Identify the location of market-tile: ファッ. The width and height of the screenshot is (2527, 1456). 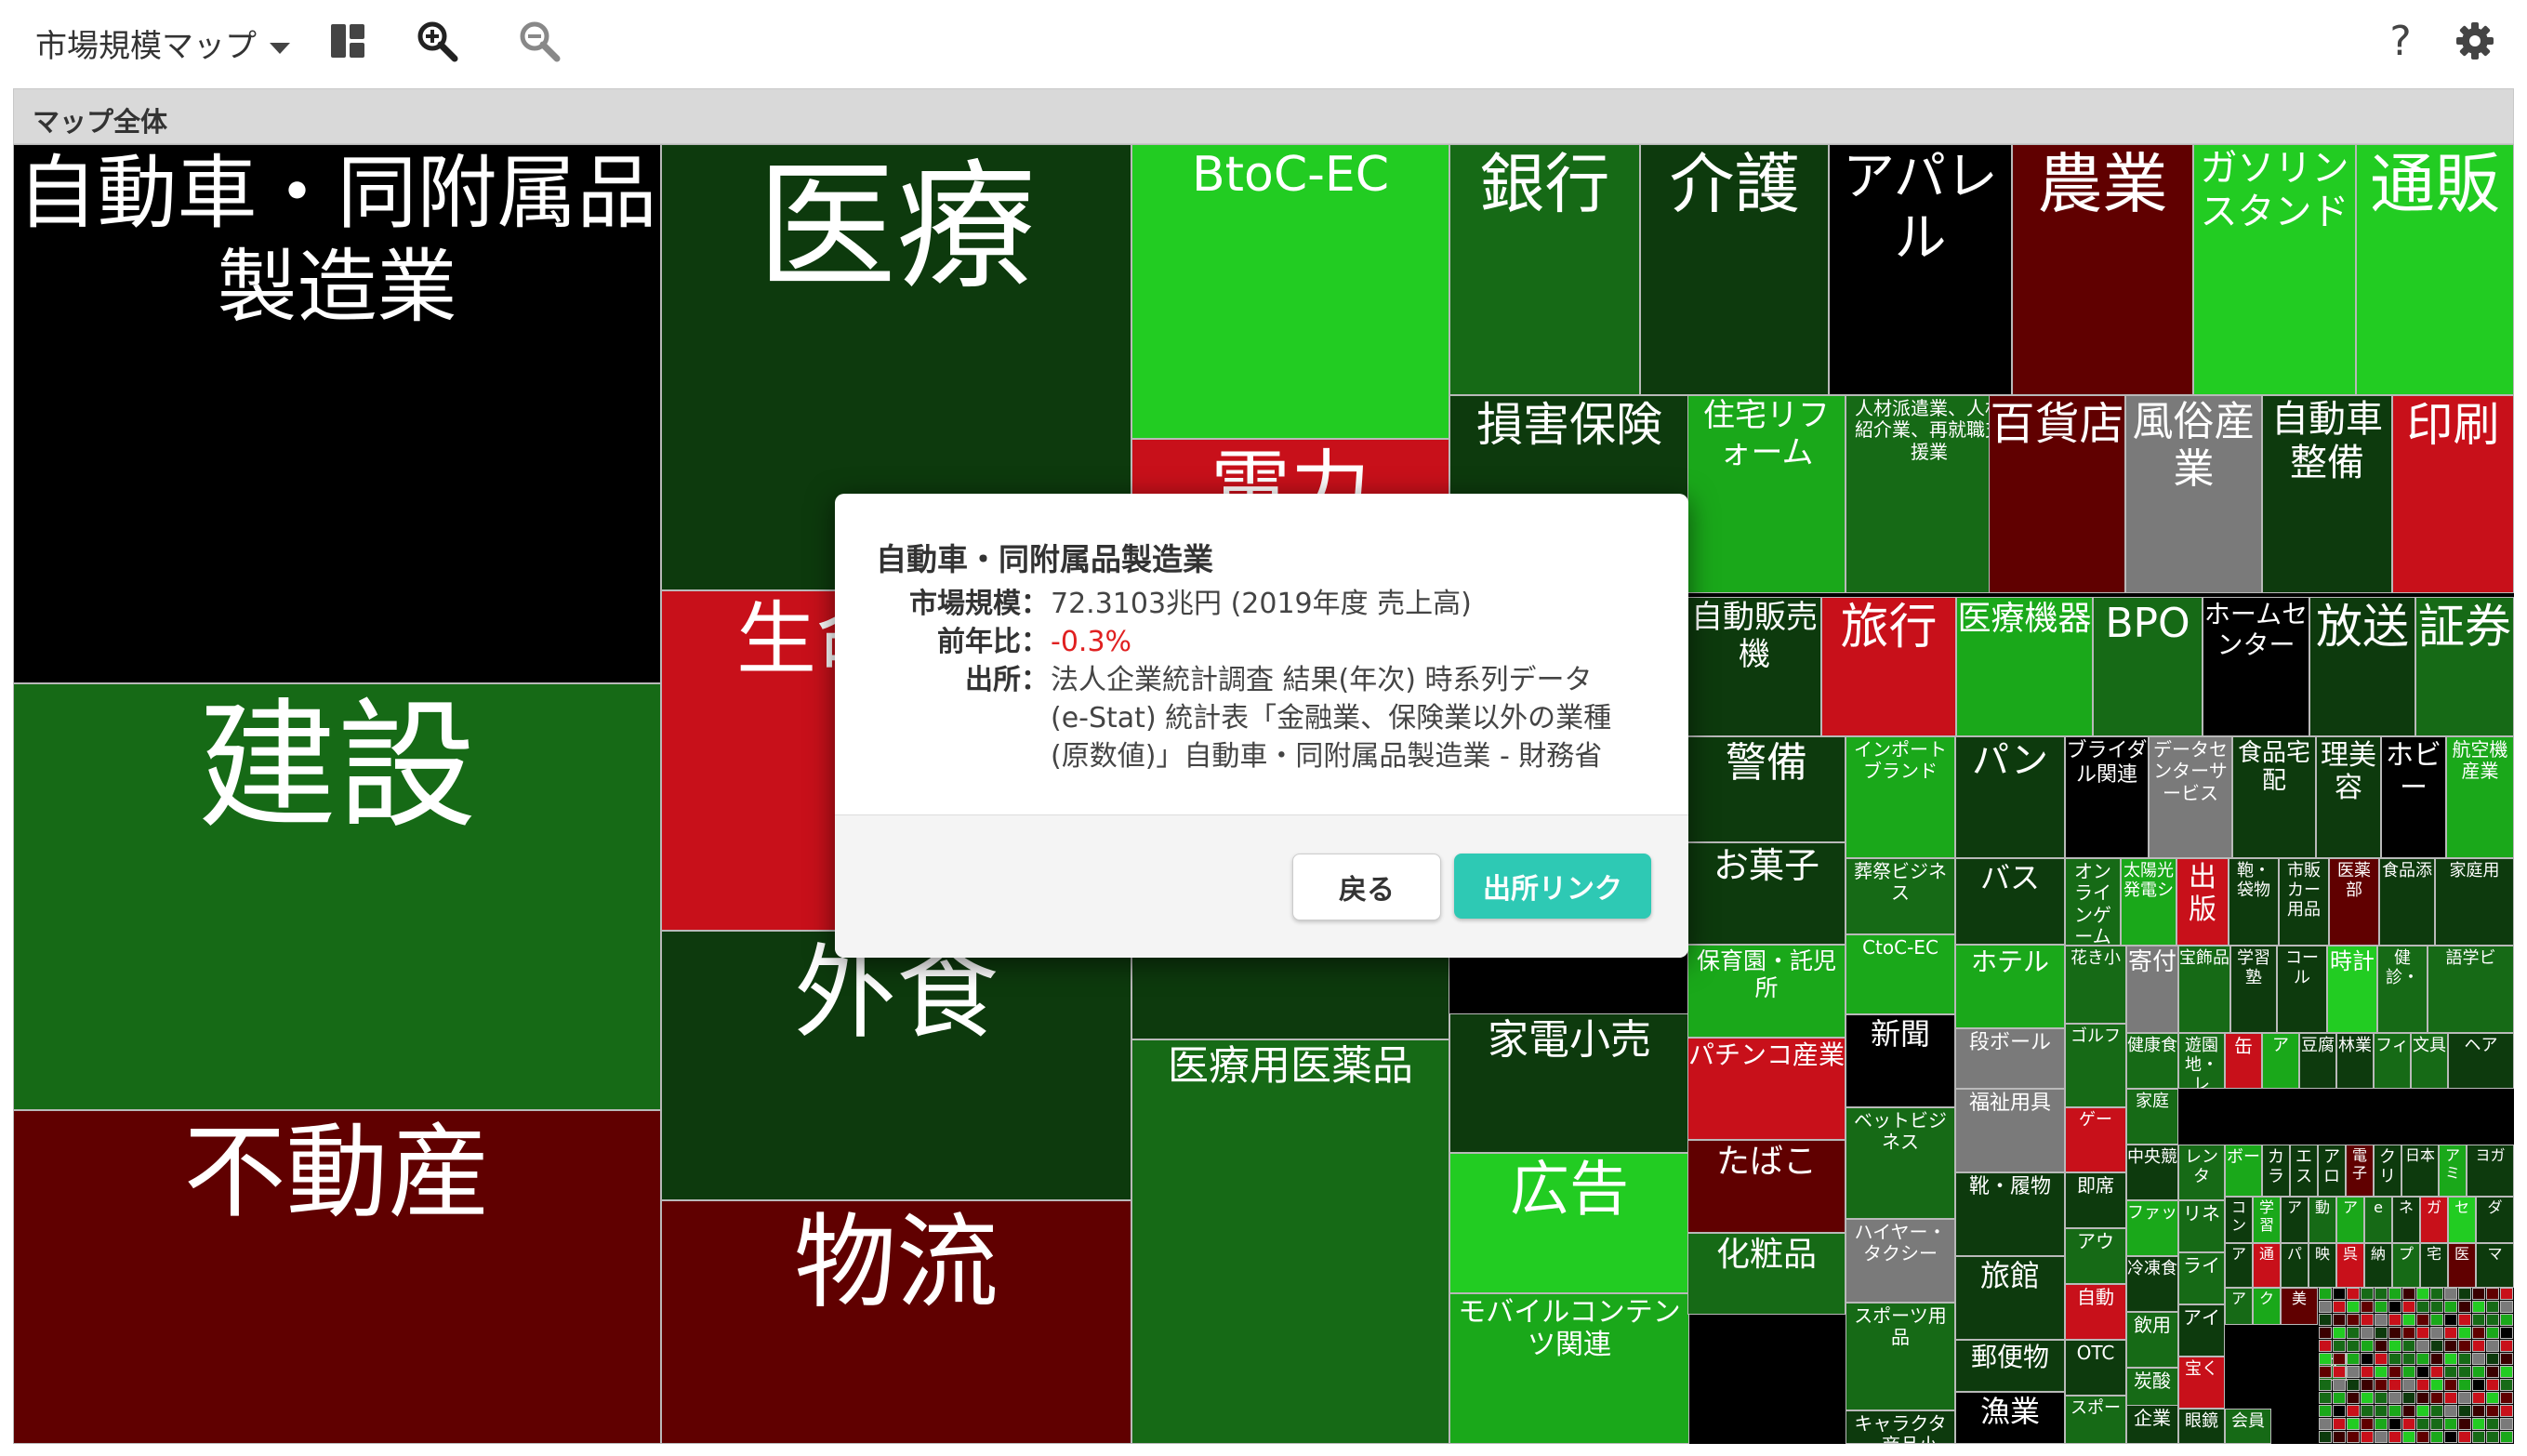
(2152, 1228).